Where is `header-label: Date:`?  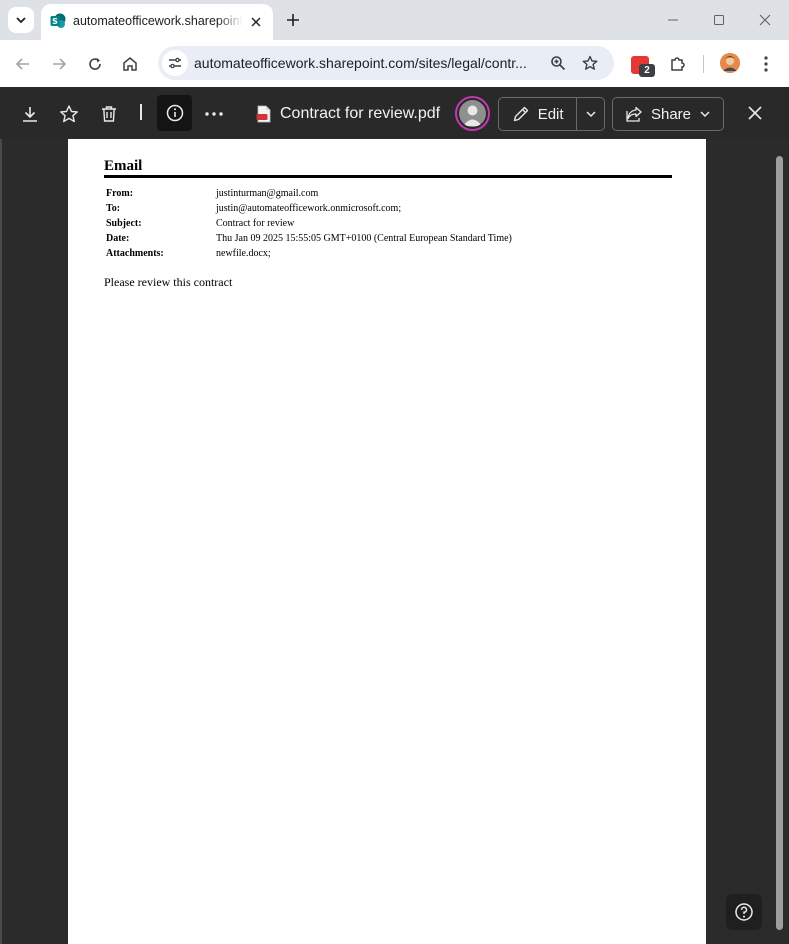
header-label: Date: is located at coordinates (118, 238).